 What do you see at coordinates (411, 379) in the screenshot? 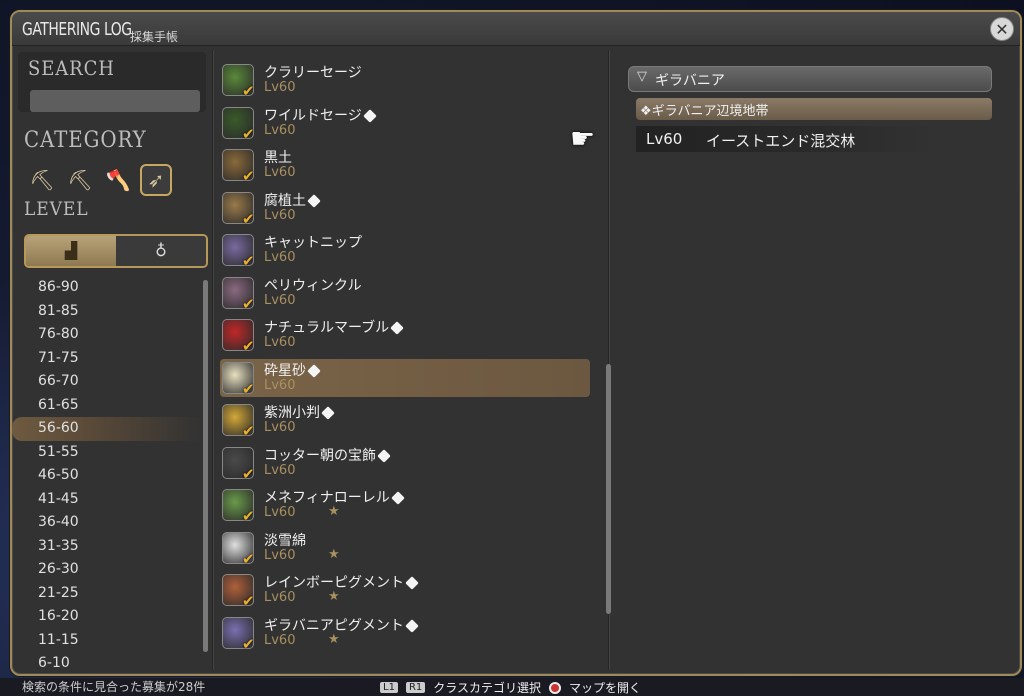
I see `item-row: ✔ 砕星砂 Lv60` at bounding box center [411, 379].